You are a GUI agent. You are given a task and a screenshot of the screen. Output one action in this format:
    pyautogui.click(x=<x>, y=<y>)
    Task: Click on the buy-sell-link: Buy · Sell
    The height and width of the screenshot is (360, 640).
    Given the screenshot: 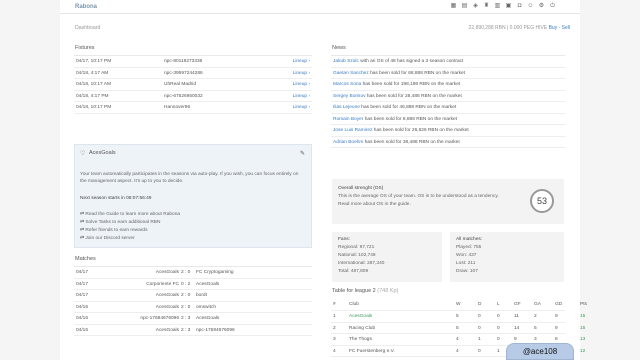 What is the action you would take?
    pyautogui.click(x=559, y=28)
    